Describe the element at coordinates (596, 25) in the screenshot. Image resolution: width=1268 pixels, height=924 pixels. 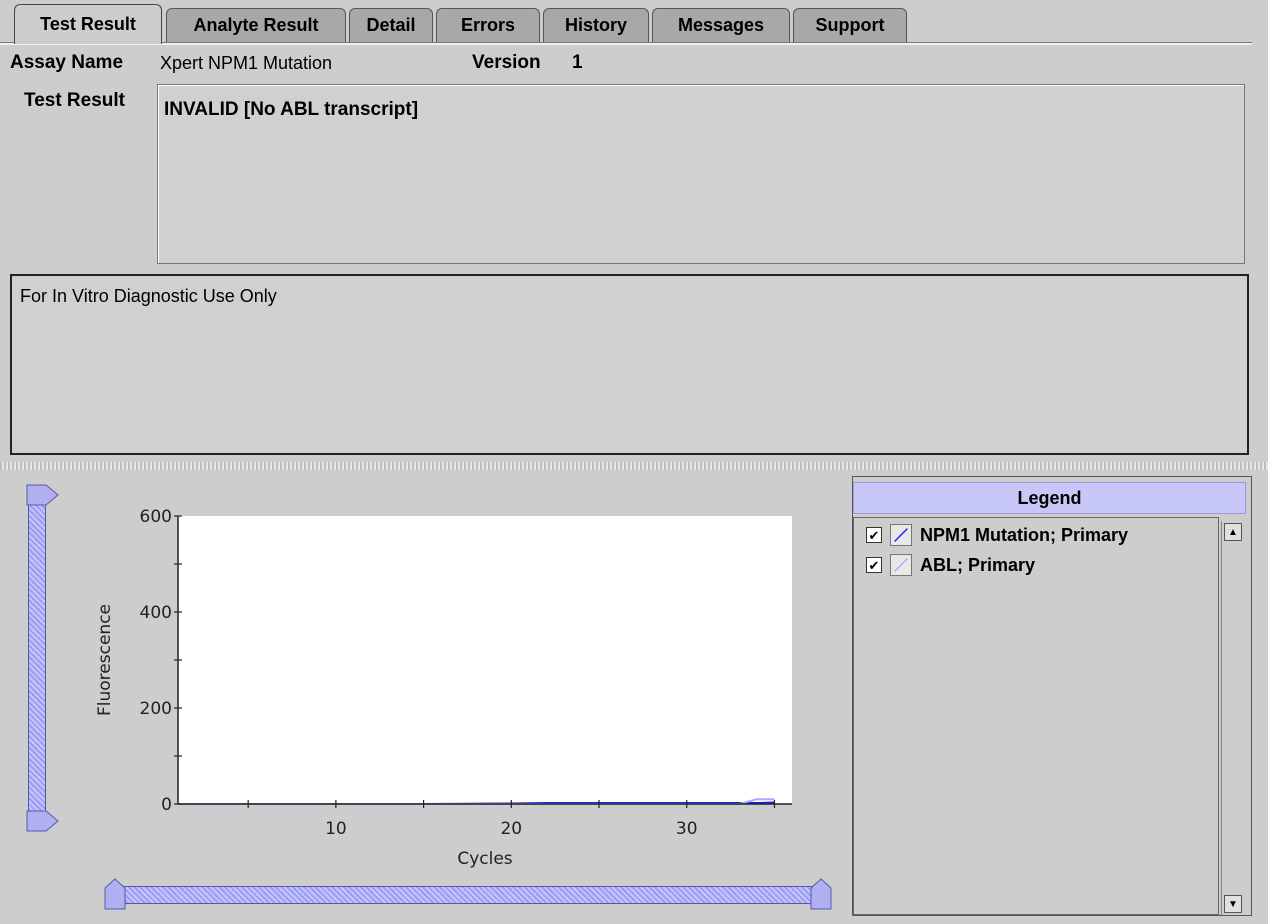
I see `tab-history: History` at that location.